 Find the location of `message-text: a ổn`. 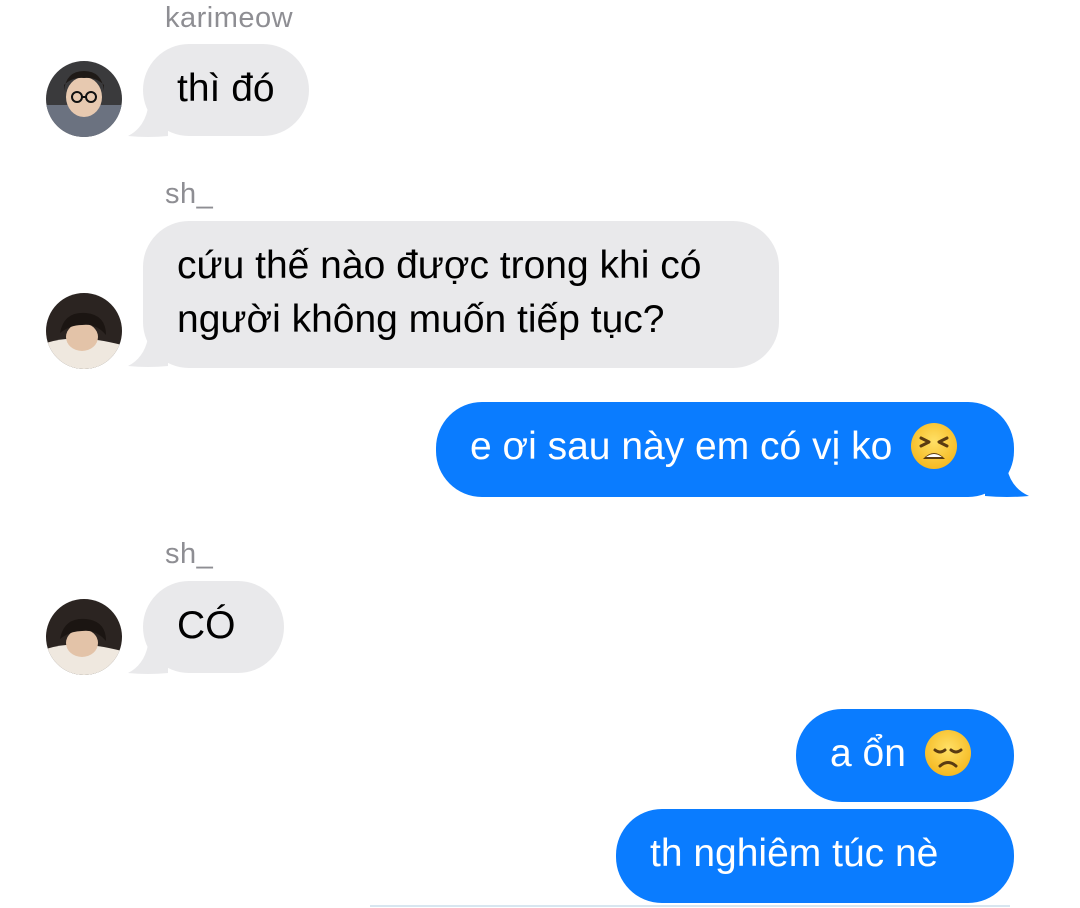

message-text: a ổn is located at coordinates (868, 753).